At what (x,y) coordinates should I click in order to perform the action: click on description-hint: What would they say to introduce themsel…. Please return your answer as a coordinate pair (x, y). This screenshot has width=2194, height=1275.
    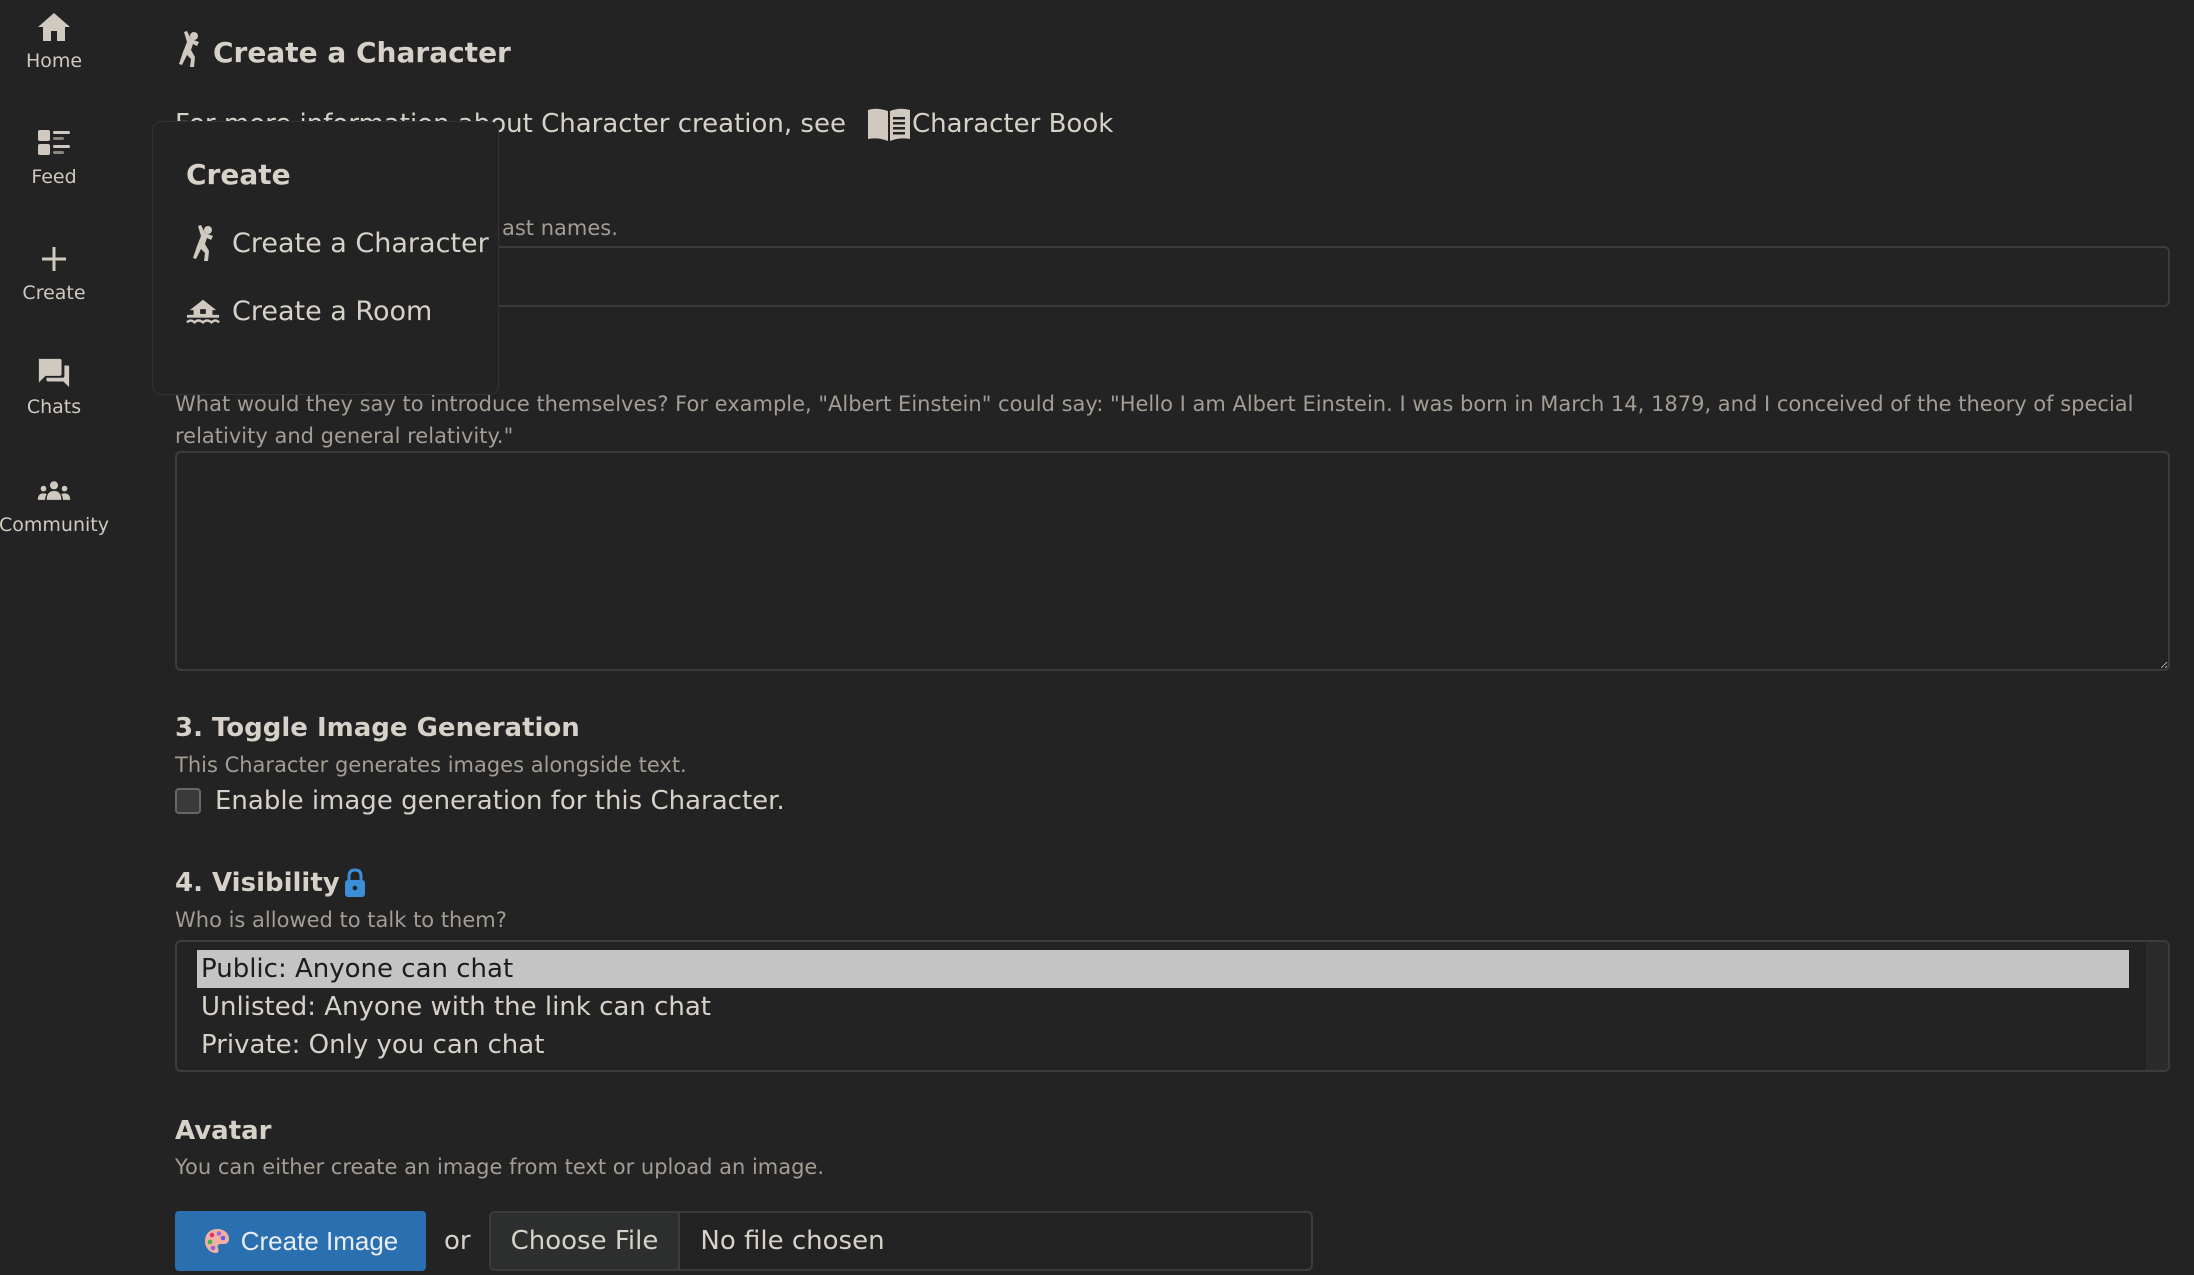
    Looking at the image, I should click on (1154, 420).